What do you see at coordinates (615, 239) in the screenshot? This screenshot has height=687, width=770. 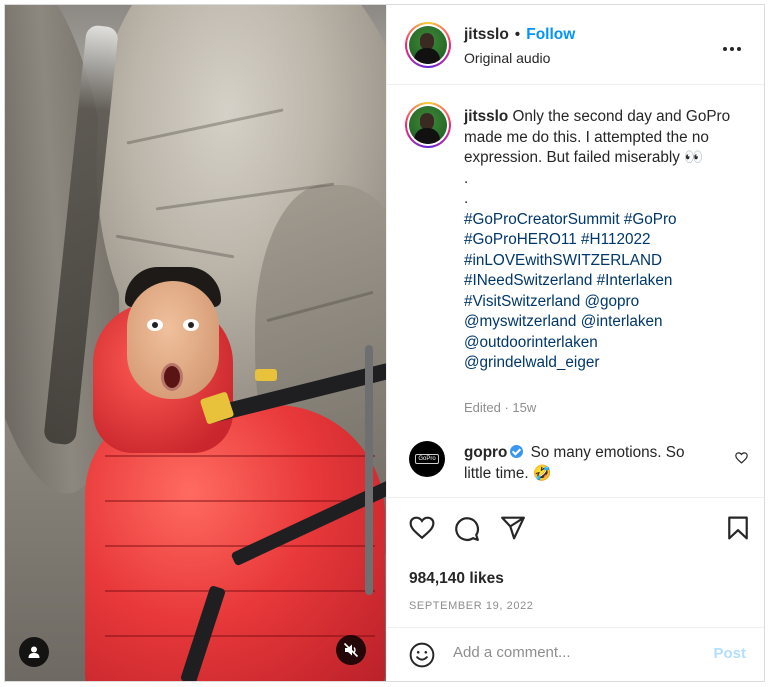 I see `hashtag-link: #H112022` at bounding box center [615, 239].